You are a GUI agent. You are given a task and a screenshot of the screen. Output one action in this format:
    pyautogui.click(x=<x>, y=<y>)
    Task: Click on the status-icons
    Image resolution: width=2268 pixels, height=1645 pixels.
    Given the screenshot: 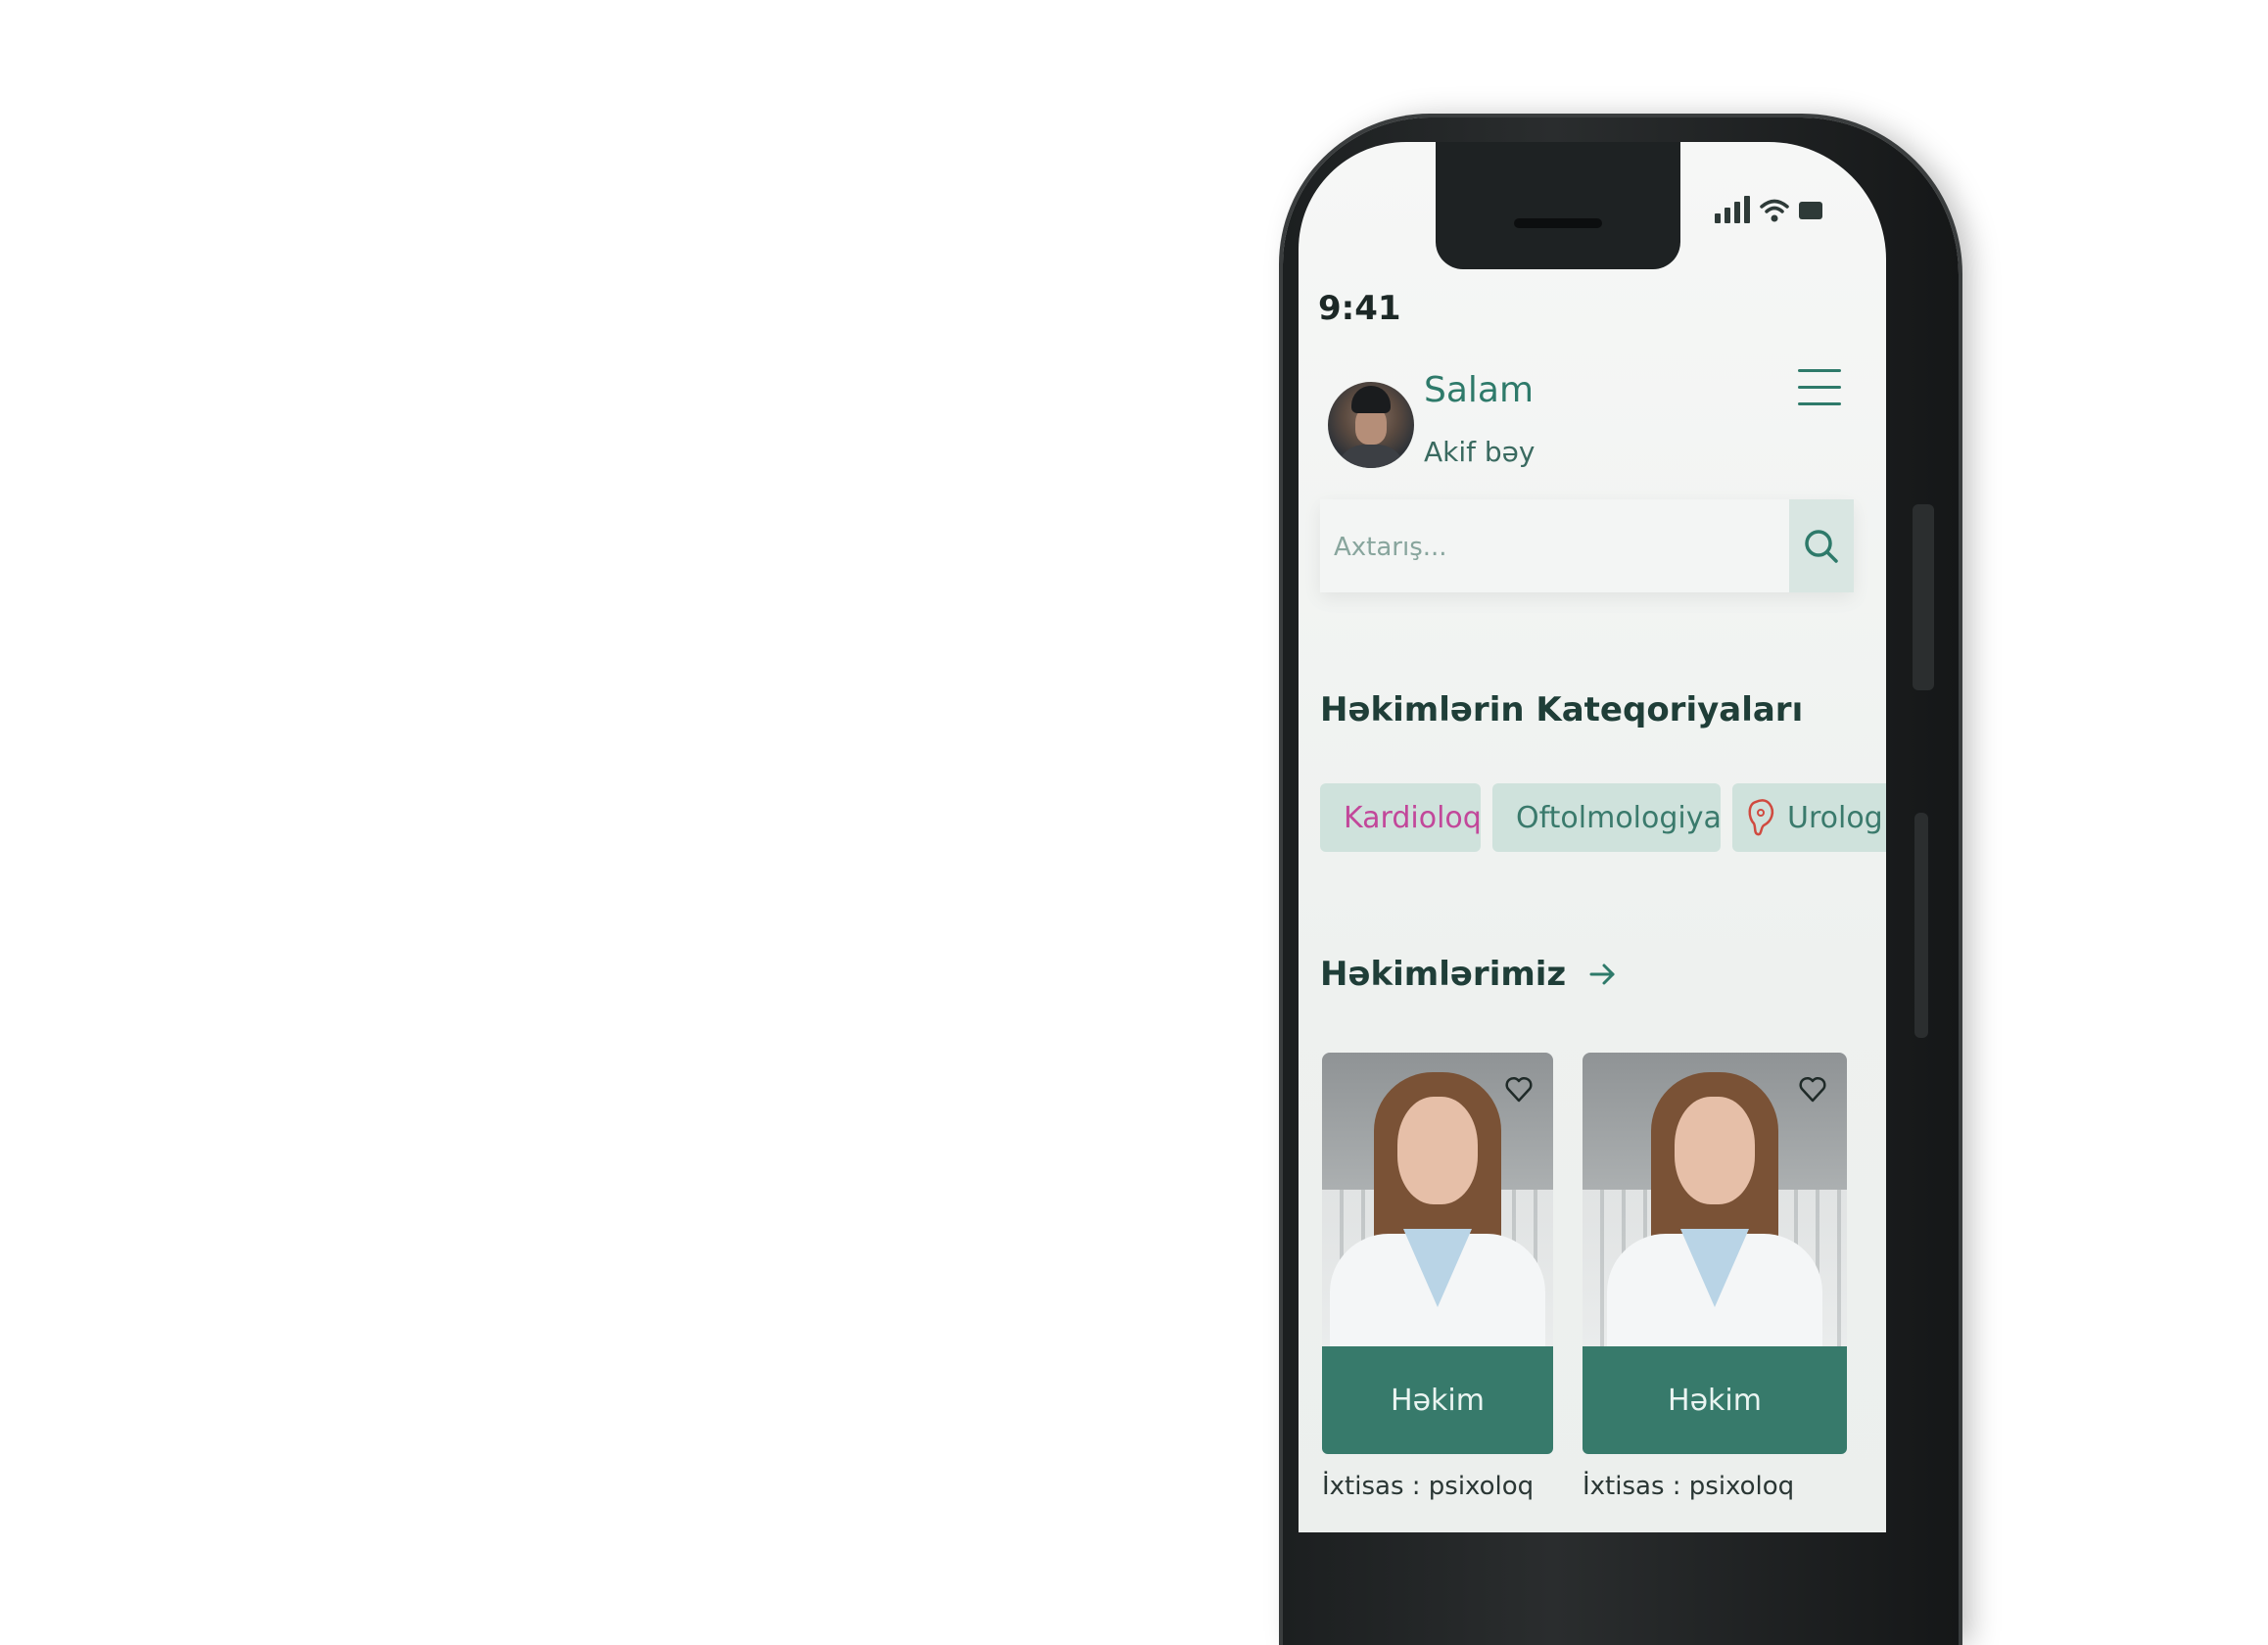 What is the action you would take?
    pyautogui.click(x=1768, y=209)
    